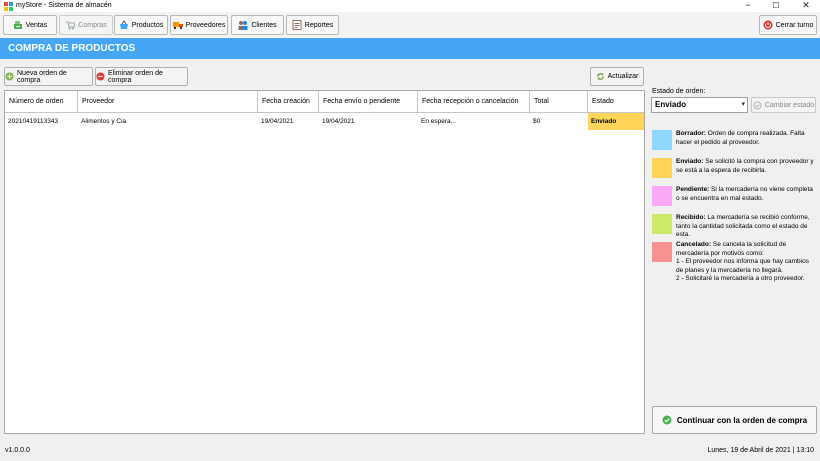 This screenshot has width=820, height=461. Describe the element at coordinates (33, 121) in the screenshot. I see `order-number-cell: 20210419113343` at that location.